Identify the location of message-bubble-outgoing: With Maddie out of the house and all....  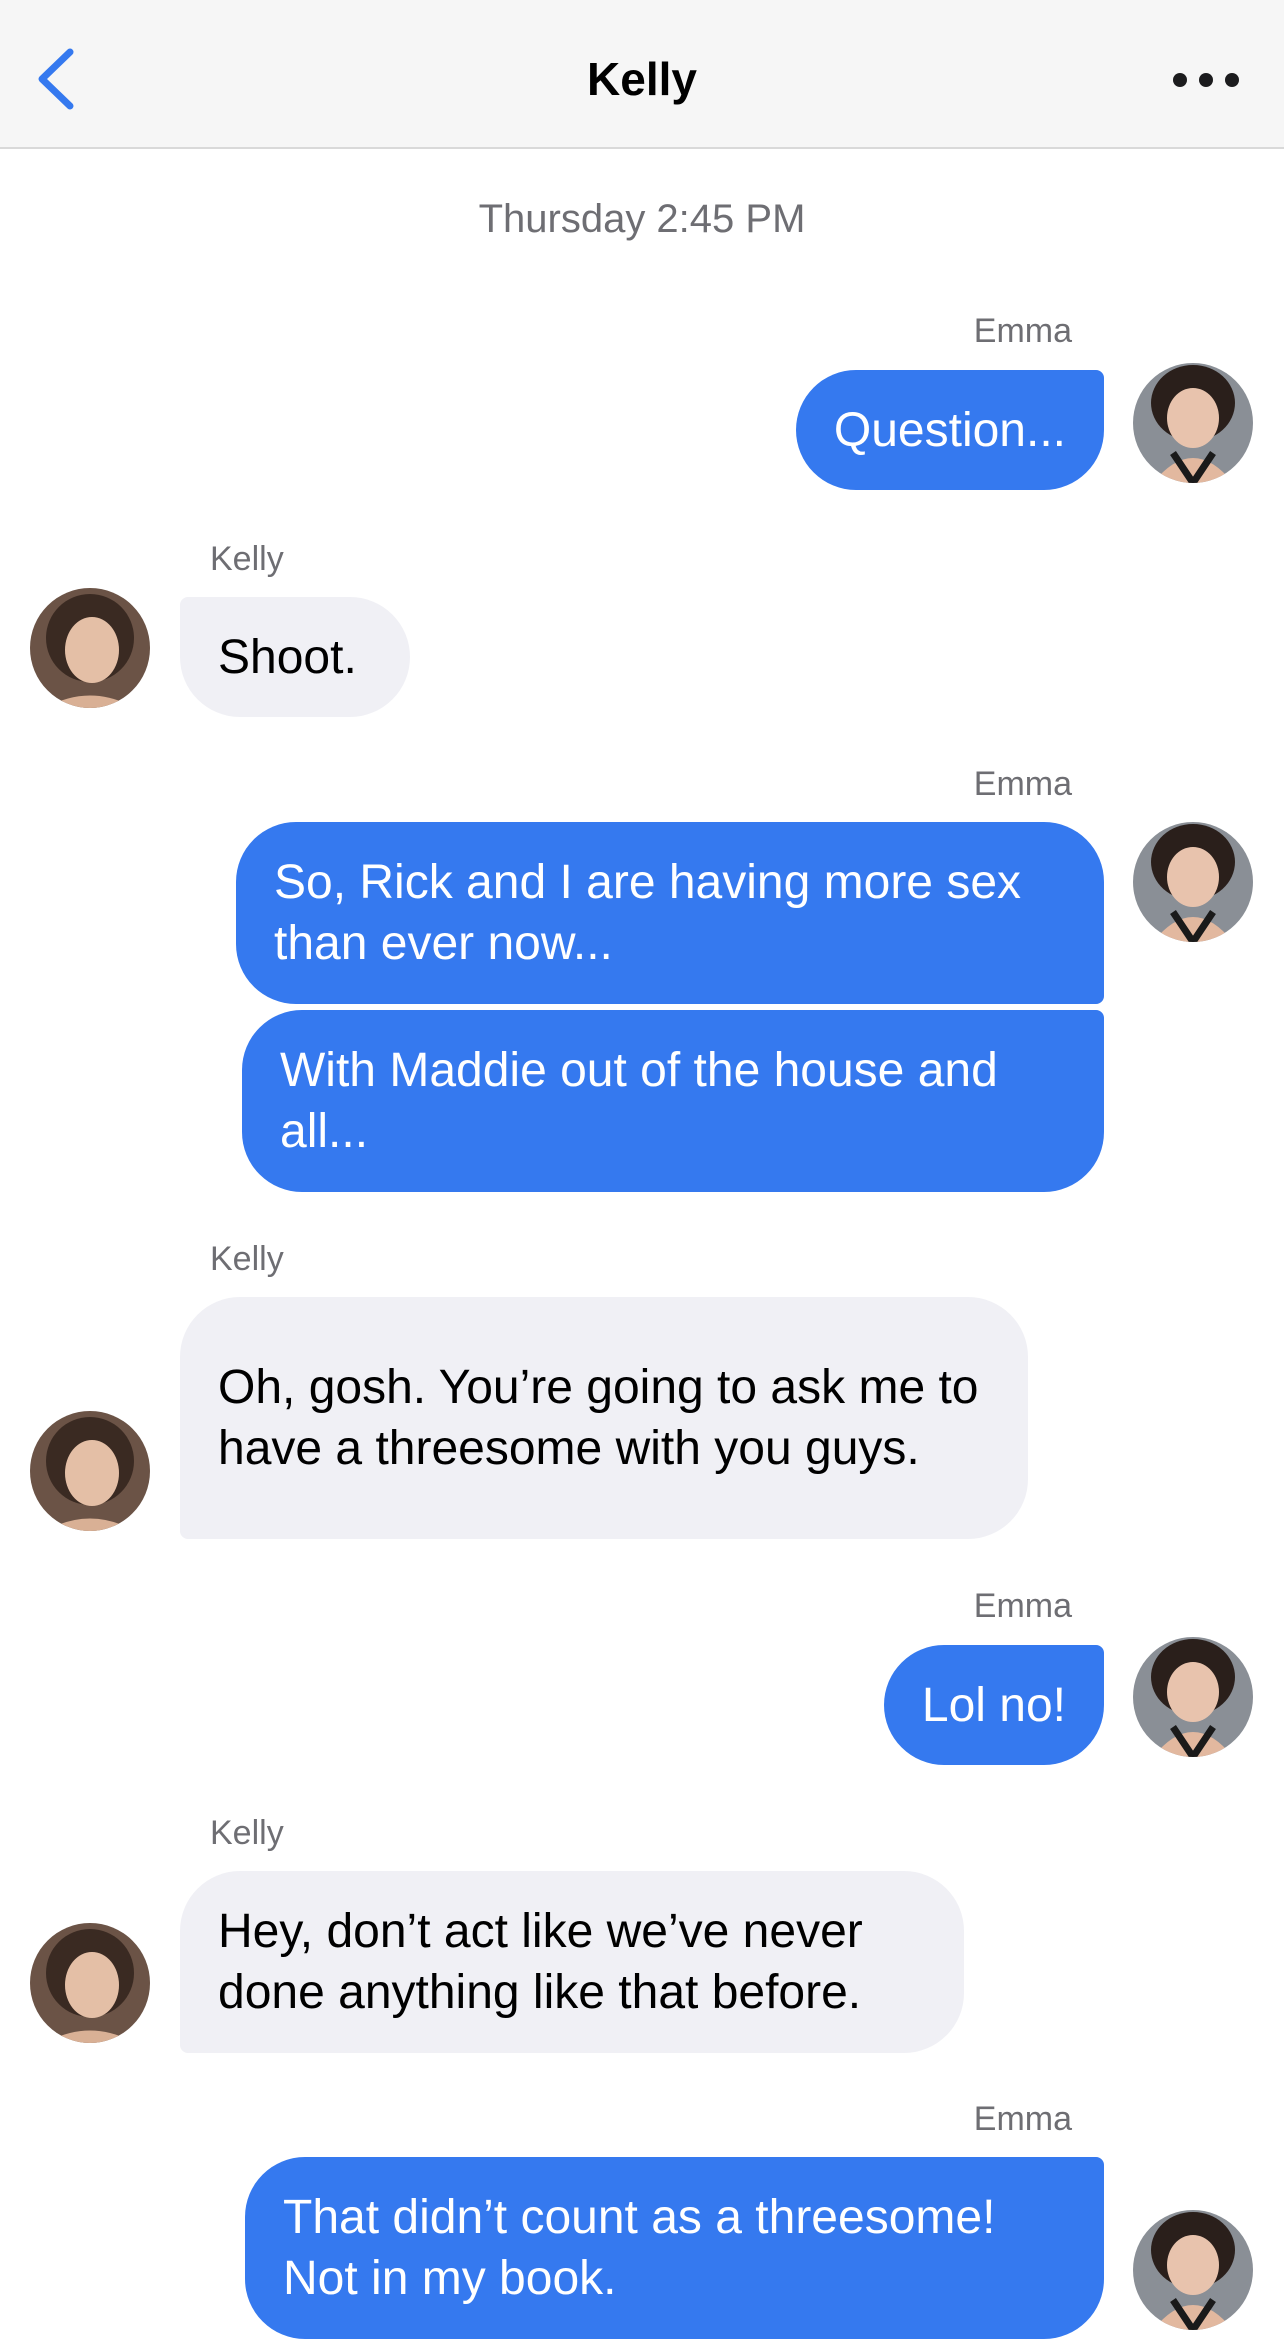
(673, 1101).